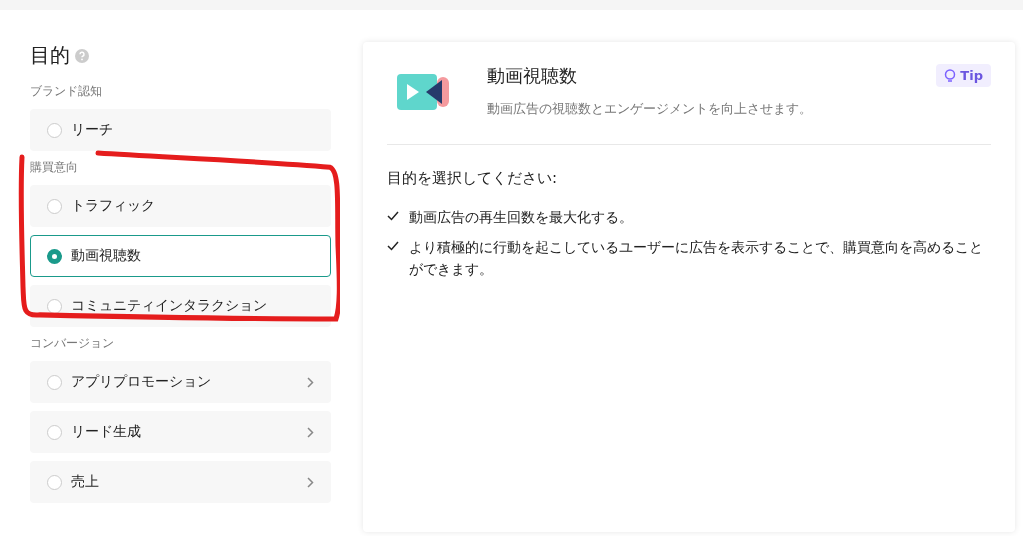 Image resolution: width=1023 pixels, height=536 pixels. Describe the element at coordinates (473, 178) in the screenshot. I see `prompt-text: 目的を選択してください:` at that location.